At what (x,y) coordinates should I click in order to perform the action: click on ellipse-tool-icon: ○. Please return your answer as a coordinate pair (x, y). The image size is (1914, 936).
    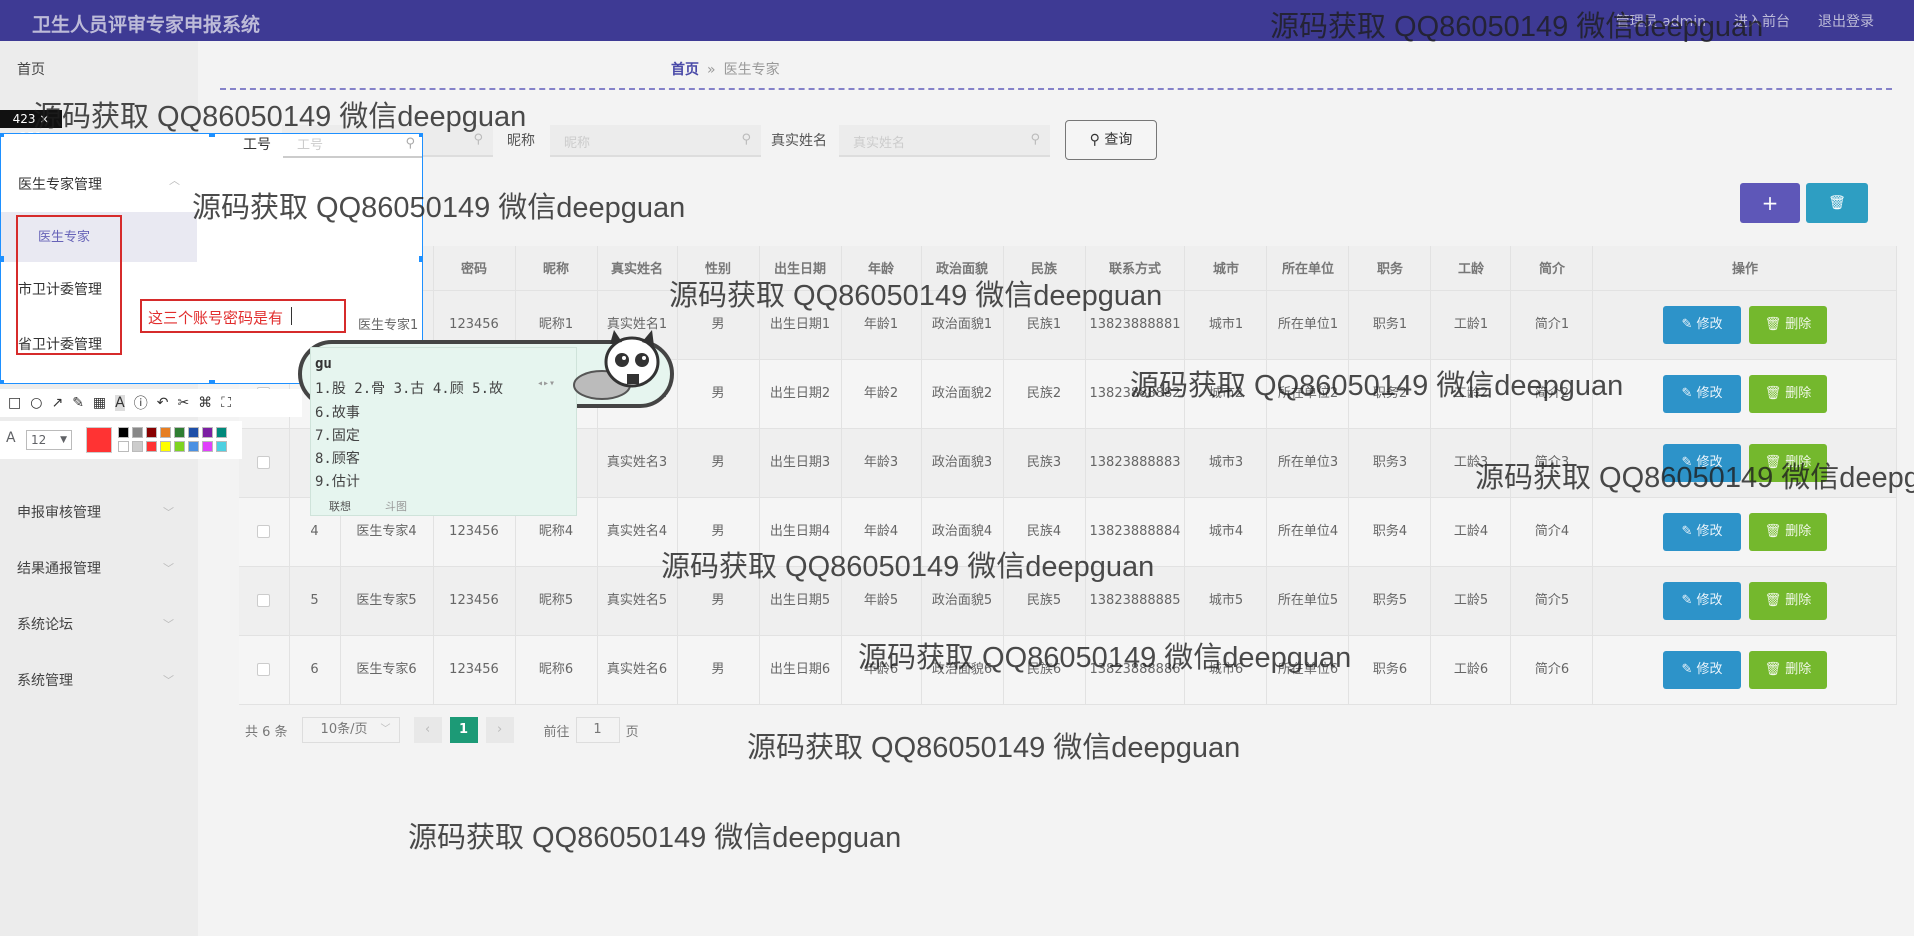
    Looking at the image, I should click on (36, 403).